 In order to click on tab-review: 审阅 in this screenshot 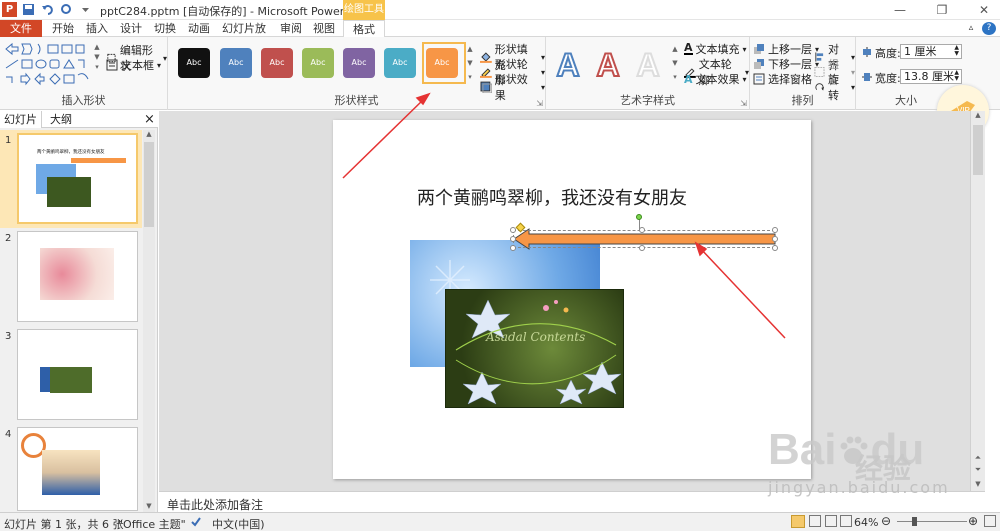, I will do `click(291, 28)`.